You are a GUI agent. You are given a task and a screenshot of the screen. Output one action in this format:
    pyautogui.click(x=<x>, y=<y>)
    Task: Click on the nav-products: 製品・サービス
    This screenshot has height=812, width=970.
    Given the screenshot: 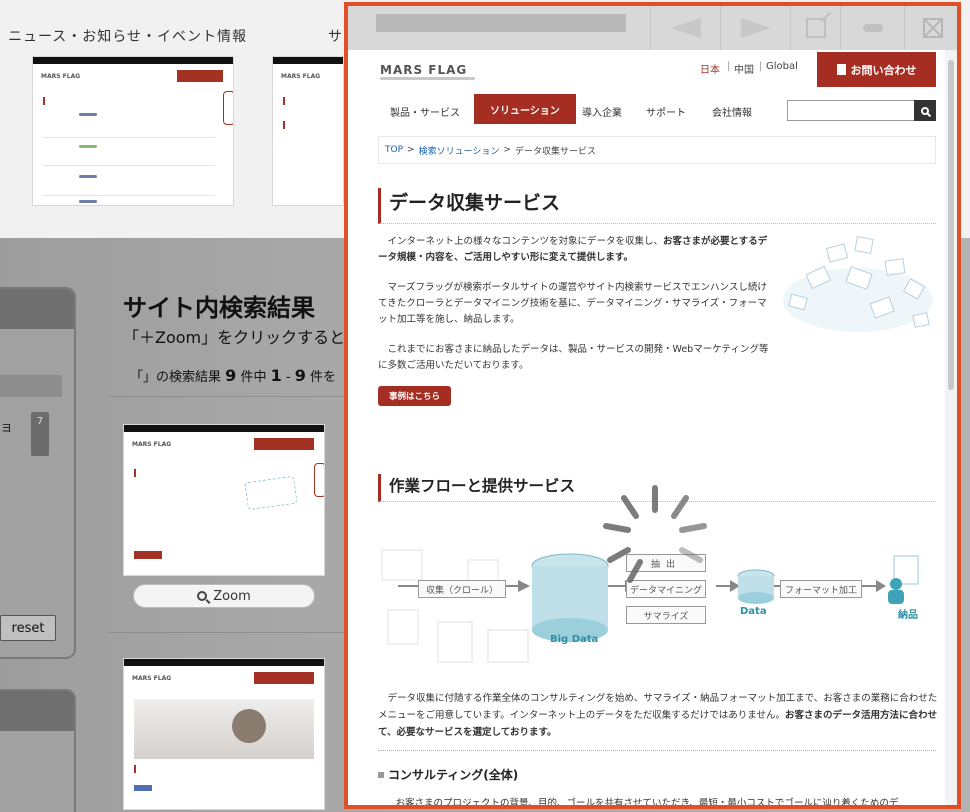 What is the action you would take?
    pyautogui.click(x=425, y=111)
    